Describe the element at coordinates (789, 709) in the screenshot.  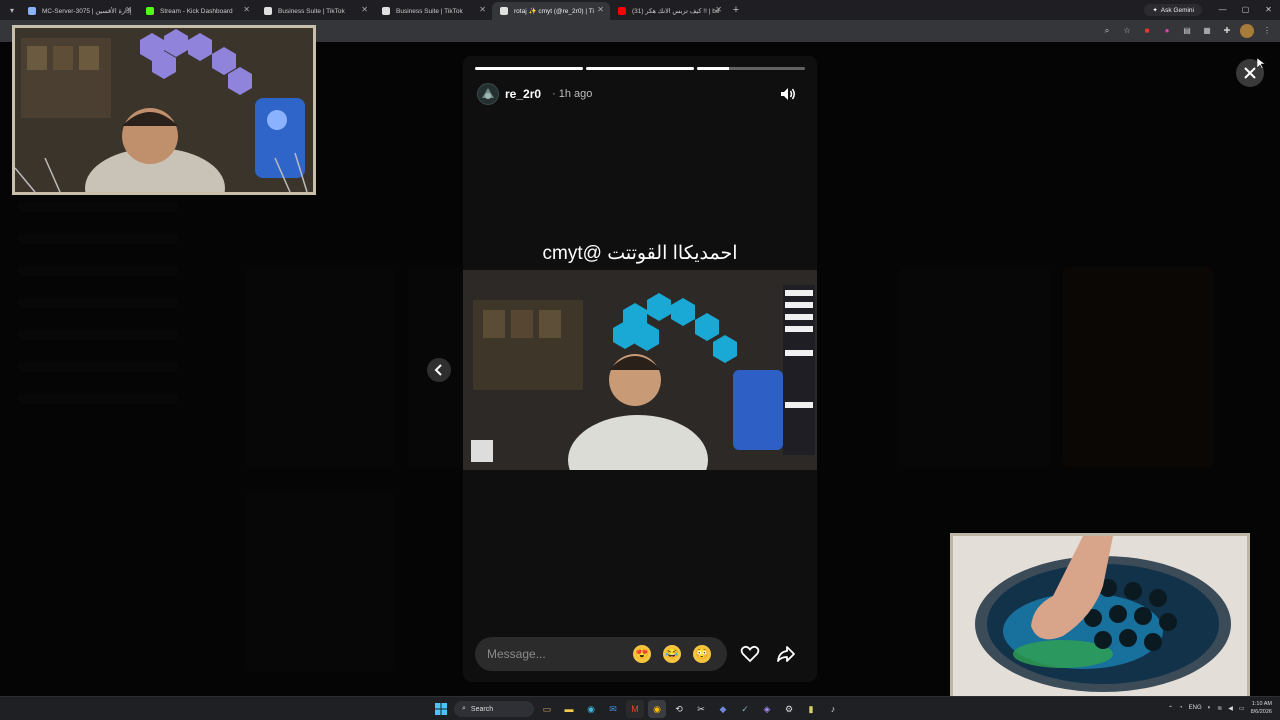
I see `settings-gear-icon: ⚙` at that location.